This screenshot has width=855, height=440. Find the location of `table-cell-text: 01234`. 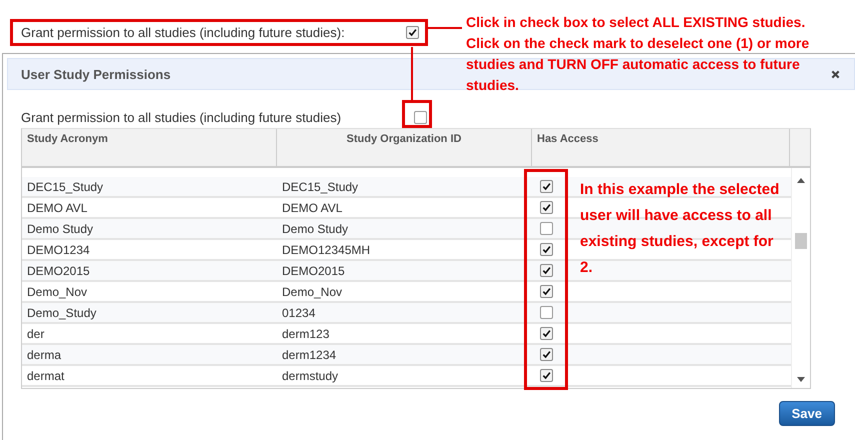

table-cell-text: 01234 is located at coordinates (298, 313).